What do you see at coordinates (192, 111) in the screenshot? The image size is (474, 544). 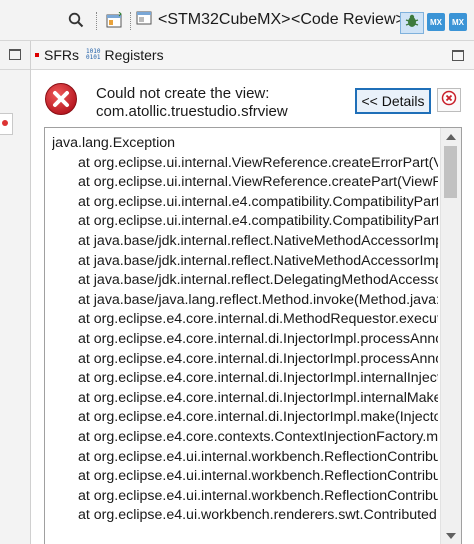 I see `error-line-2: com.atollic.truestudio.sfrview` at bounding box center [192, 111].